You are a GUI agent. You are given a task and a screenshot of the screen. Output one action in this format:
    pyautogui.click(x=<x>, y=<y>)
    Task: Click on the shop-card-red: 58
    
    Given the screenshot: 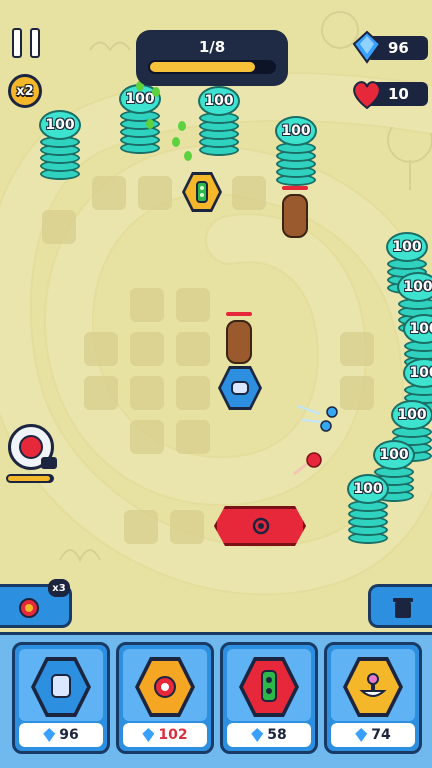 What is the action you would take?
    pyautogui.click(x=269, y=698)
    